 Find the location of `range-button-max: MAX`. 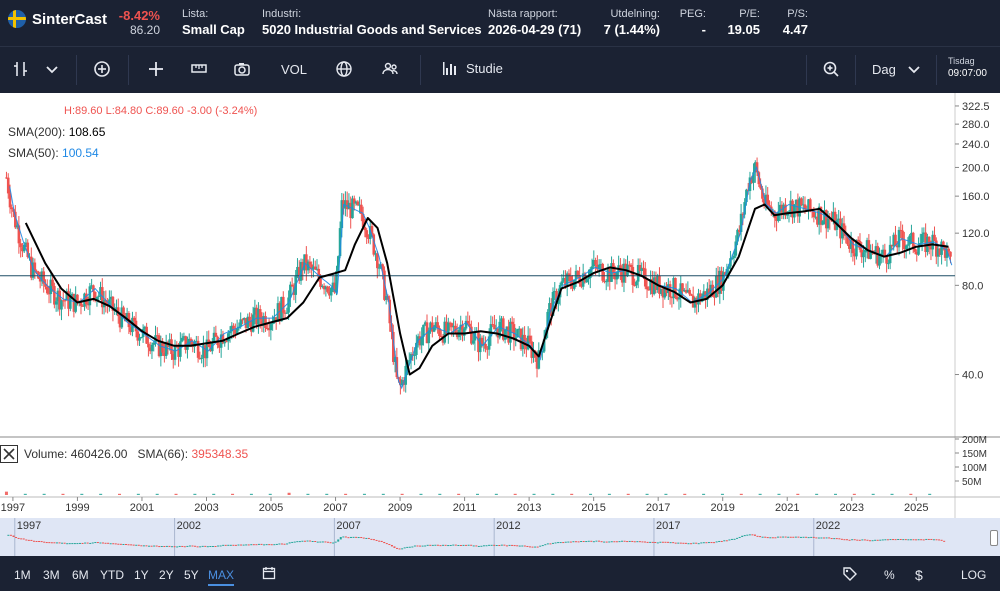

range-button-max: MAX is located at coordinates (221, 577).